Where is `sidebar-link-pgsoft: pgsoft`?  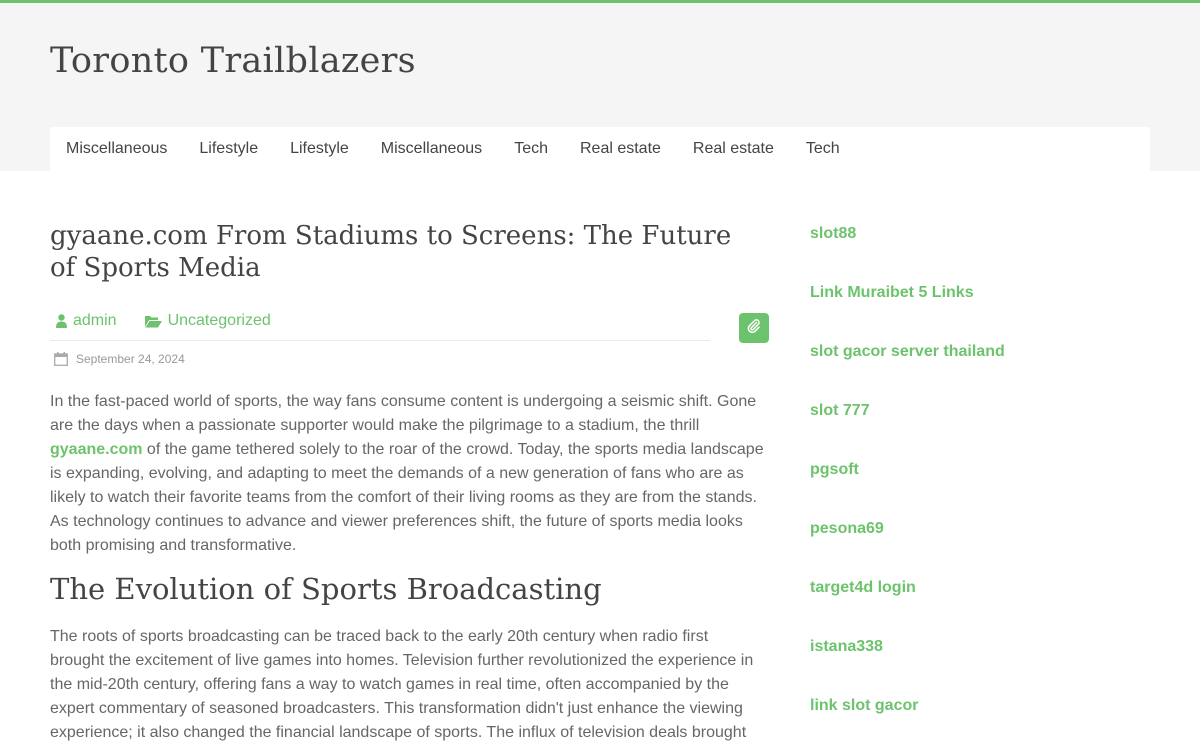
sidebar-link-pgsoft: pgsoft is located at coordinates (980, 487).